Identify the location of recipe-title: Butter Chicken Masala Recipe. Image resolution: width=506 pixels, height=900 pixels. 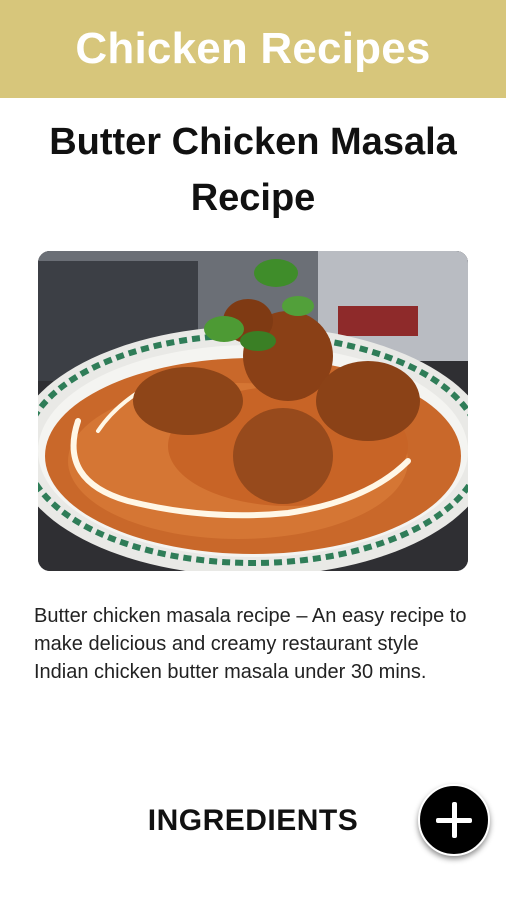
(253, 170).